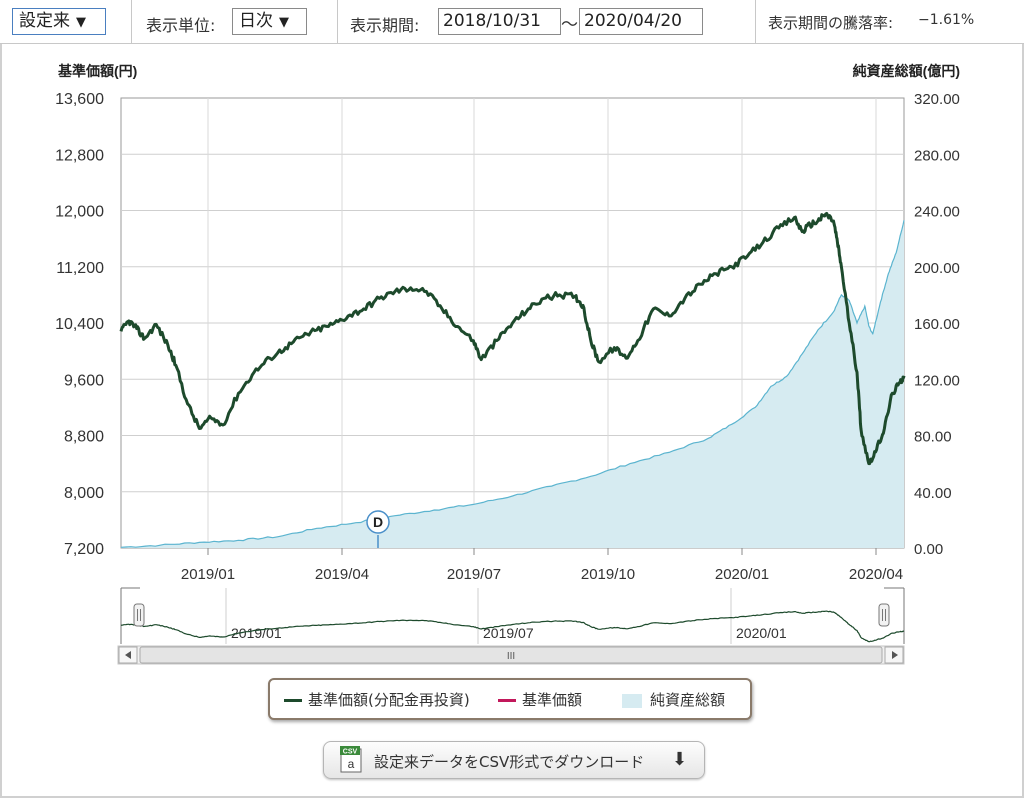 Image resolution: width=1024 pixels, height=798 pixels. I want to click on handle-right-body, so click(884, 615).